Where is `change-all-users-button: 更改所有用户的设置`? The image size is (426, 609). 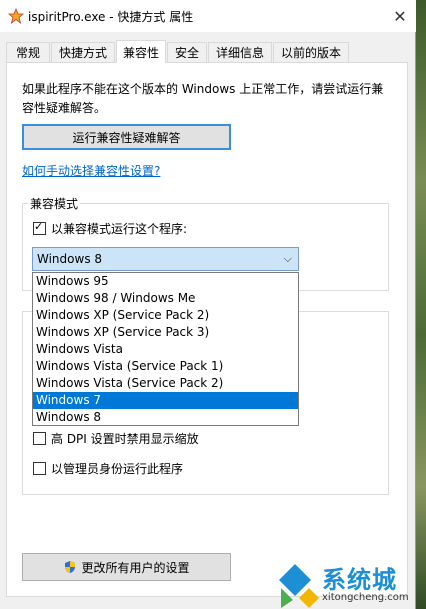
change-all-users-button: 更改所有用户的设置 is located at coordinates (126, 567).